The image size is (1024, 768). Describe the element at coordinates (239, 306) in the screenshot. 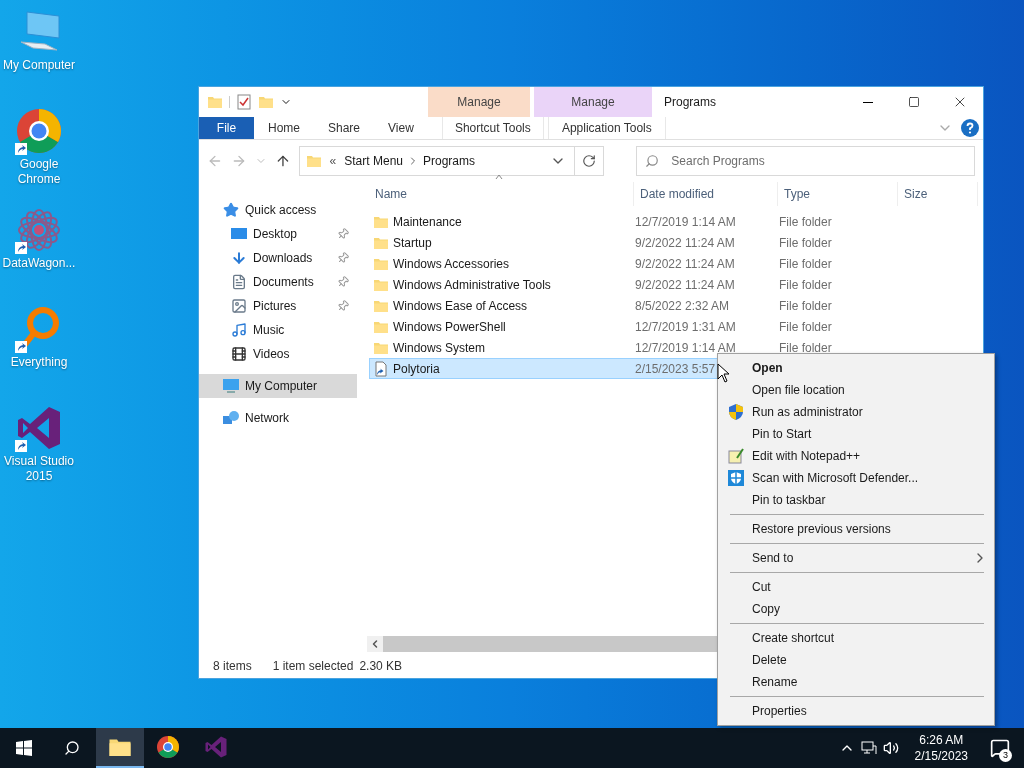

I see `picture-icon` at that location.